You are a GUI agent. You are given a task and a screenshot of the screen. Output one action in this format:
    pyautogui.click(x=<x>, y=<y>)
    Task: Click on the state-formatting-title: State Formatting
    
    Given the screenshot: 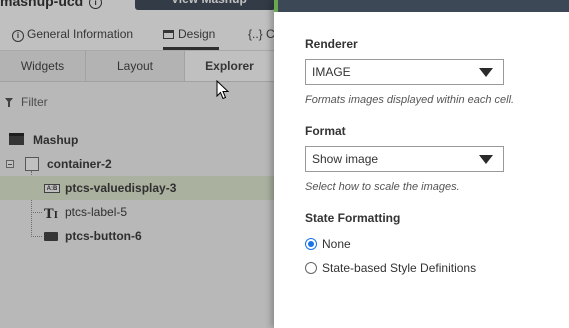 What is the action you would take?
    pyautogui.click(x=353, y=218)
    